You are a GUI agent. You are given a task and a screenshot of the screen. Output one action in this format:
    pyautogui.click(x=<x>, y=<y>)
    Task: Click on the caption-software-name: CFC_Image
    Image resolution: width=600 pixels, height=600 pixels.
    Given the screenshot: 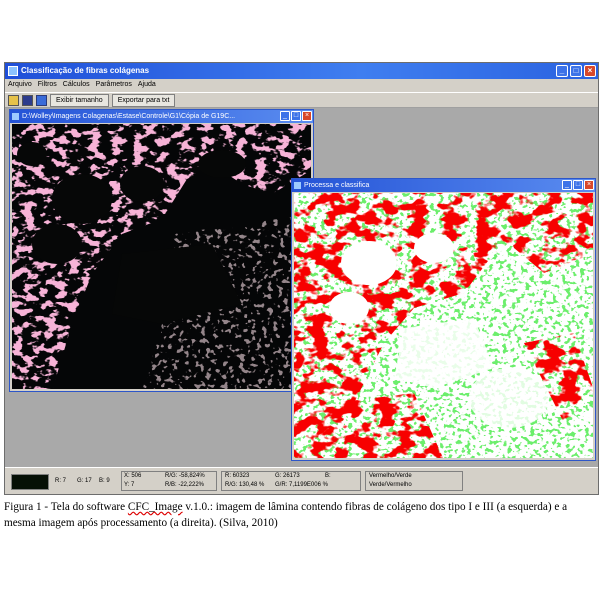 What is the action you would take?
    pyautogui.click(x=155, y=507)
    